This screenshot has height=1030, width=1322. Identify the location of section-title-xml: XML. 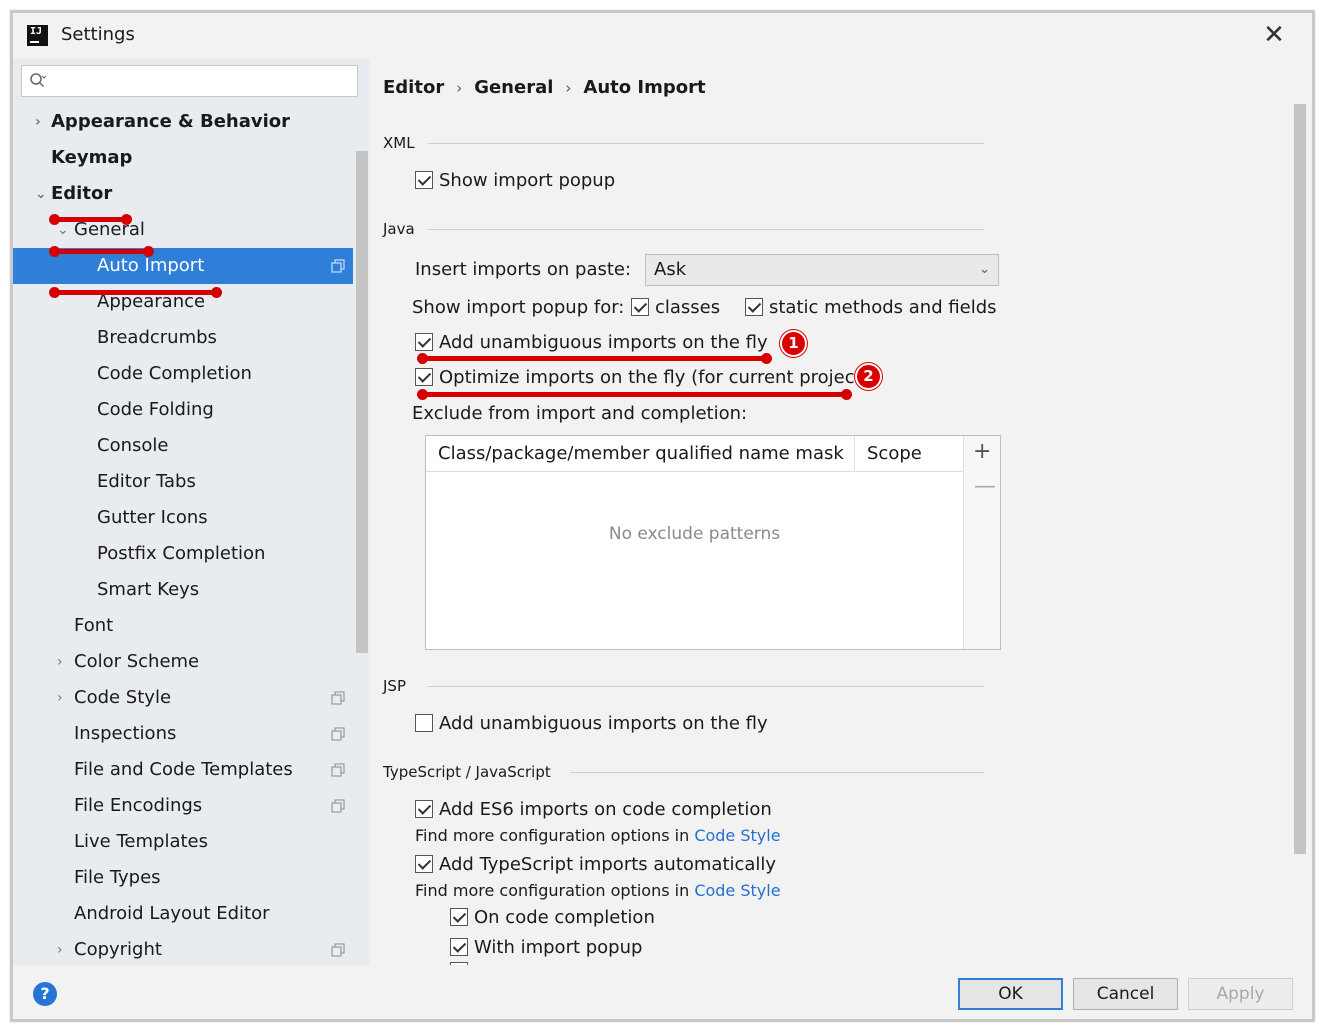
(399, 143).